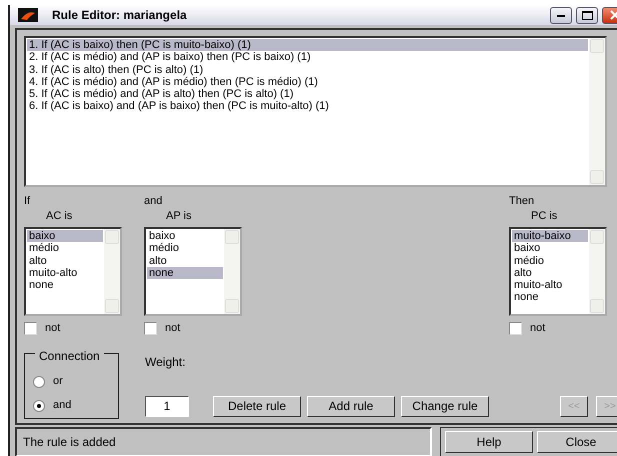  Describe the element at coordinates (307, 106) in the screenshot. I see `list-item: 6. If (AC is baixo) and (AP is baixo) then (PC is muito-alto) (1)` at that location.